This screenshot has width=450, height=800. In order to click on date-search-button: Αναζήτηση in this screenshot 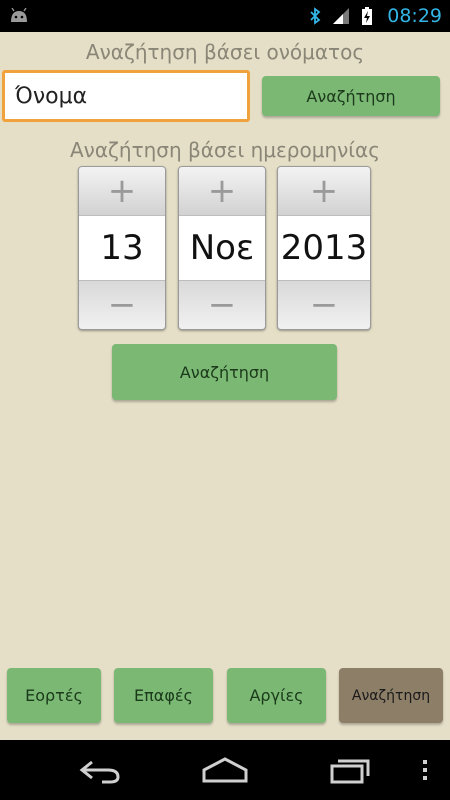, I will do `click(224, 372)`.